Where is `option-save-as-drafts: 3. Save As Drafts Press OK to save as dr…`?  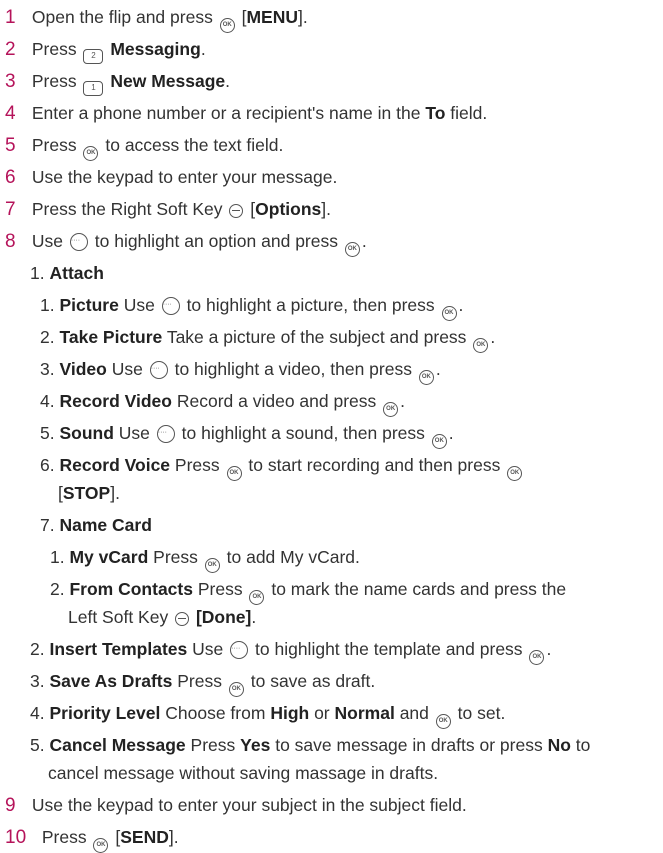 option-save-as-drafts: 3. Save As Drafts Press OK to save as dr… is located at coordinates (202, 683).